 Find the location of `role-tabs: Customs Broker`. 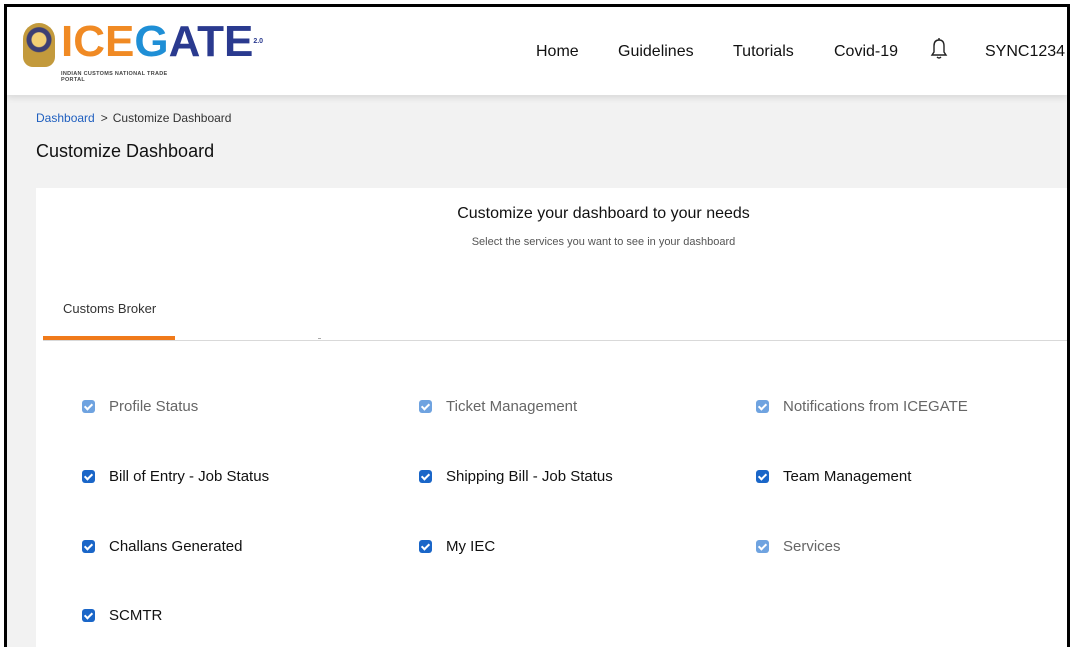

role-tabs: Customs Broker is located at coordinates (555, 319).